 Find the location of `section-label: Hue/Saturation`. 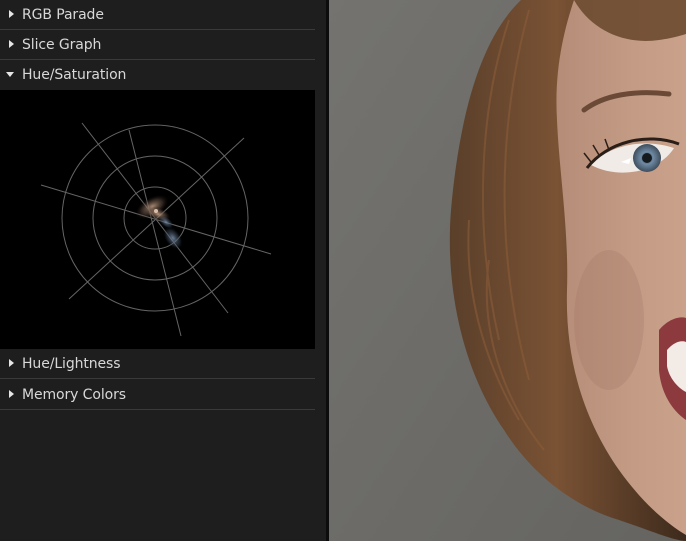

section-label: Hue/Saturation is located at coordinates (74, 75).